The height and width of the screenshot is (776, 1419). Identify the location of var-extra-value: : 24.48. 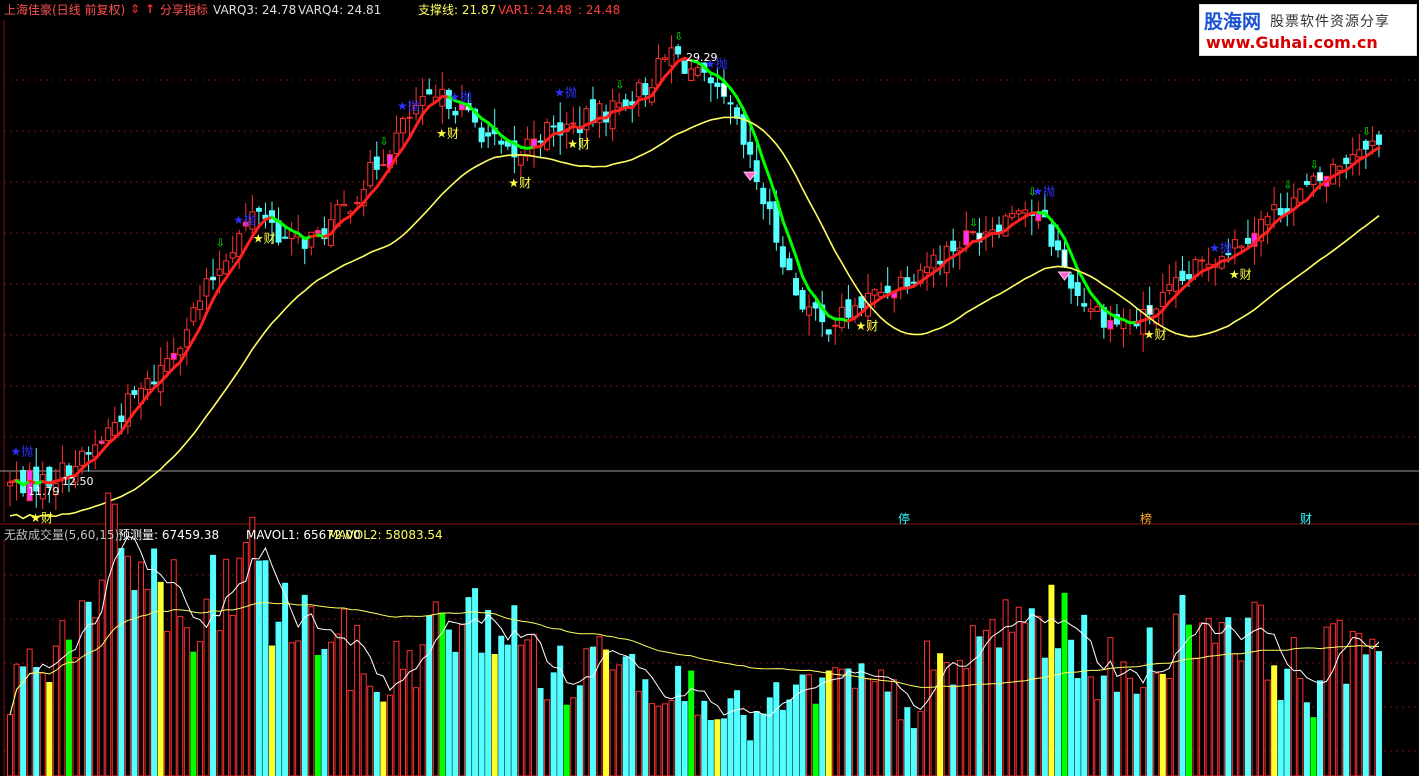
(599, 10).